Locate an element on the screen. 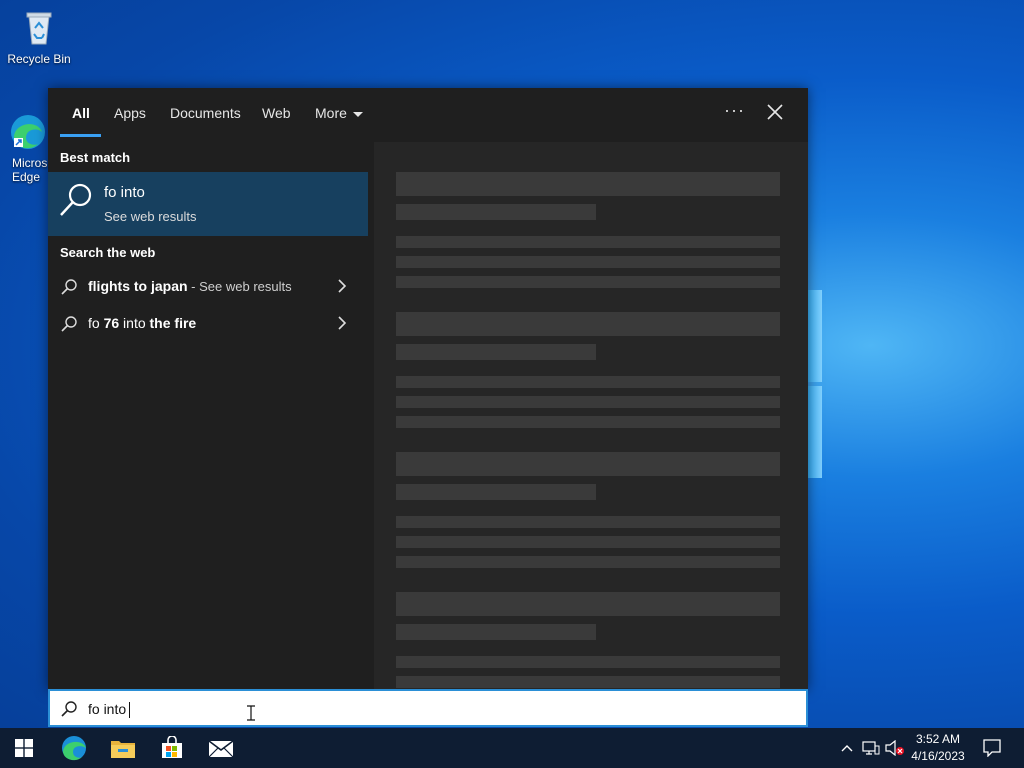 The width and height of the screenshot is (1024, 768). network-button is located at coordinates (871, 748).